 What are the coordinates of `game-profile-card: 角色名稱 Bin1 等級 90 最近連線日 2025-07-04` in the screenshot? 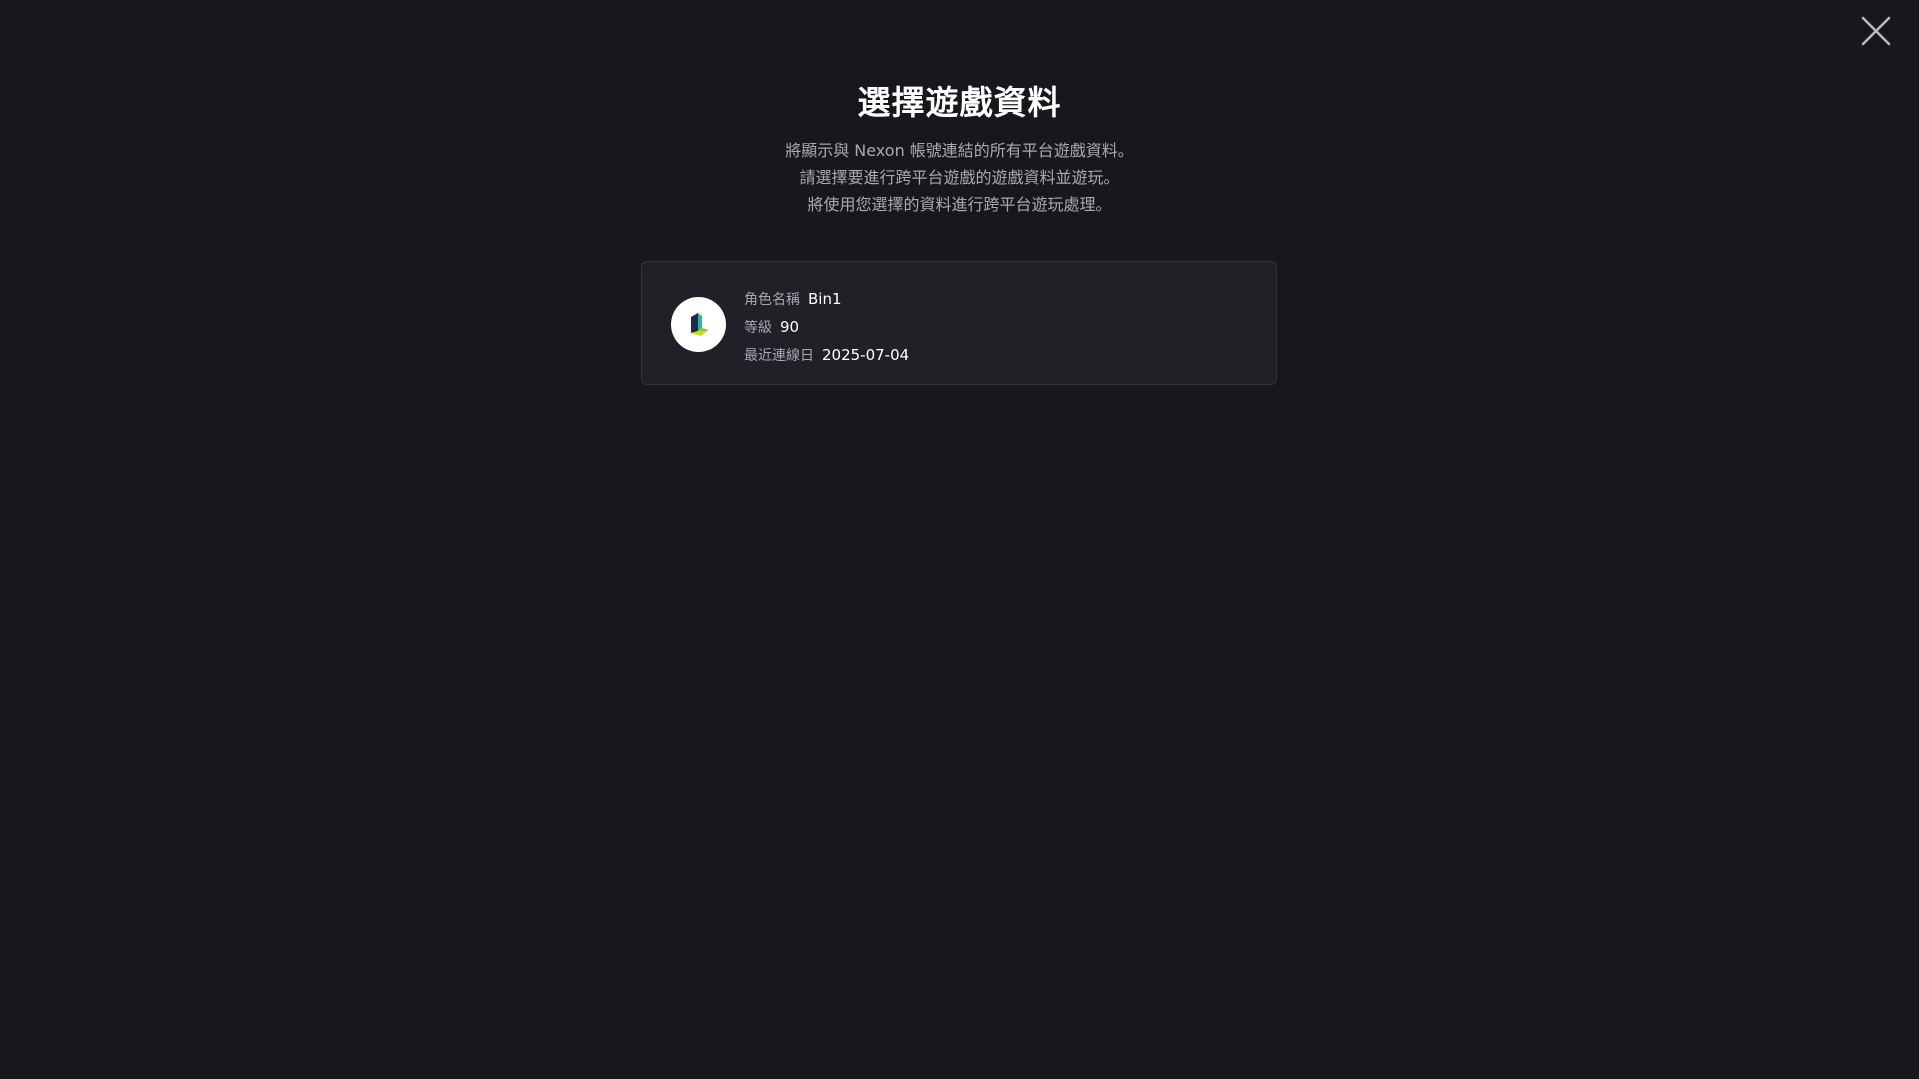 It's located at (959, 323).